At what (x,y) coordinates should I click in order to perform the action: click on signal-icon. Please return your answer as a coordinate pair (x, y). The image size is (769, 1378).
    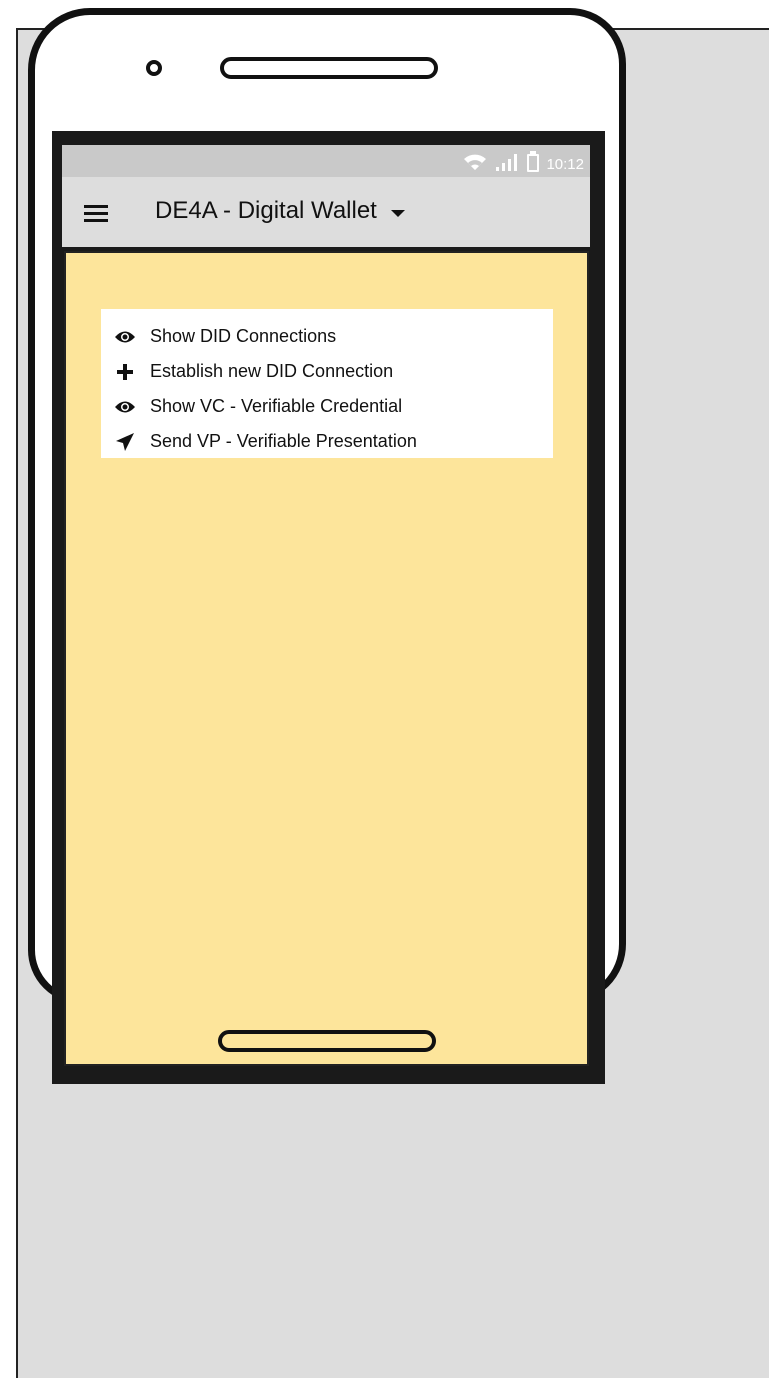
    Looking at the image, I should click on (507, 164).